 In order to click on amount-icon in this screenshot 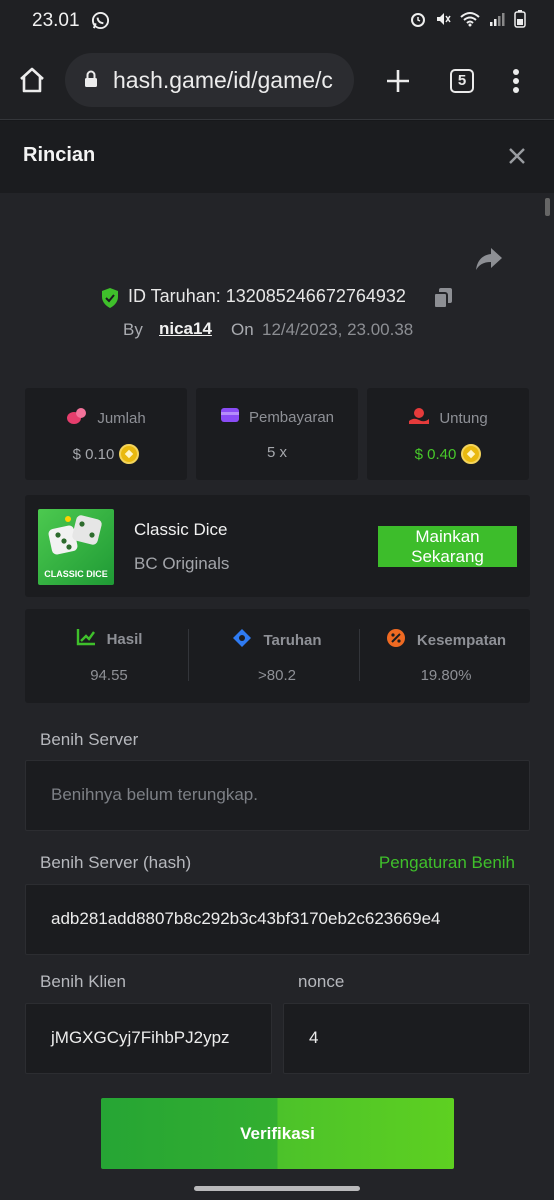, I will do `click(77, 418)`.